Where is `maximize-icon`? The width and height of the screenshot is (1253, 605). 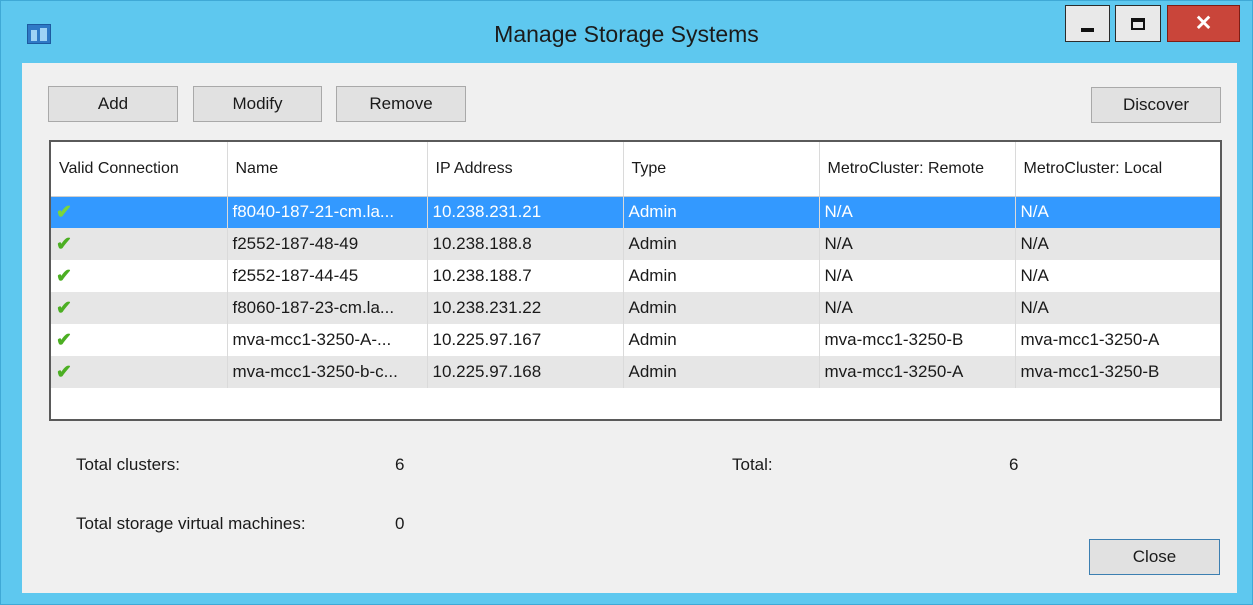
maximize-icon is located at coordinates (1138, 23).